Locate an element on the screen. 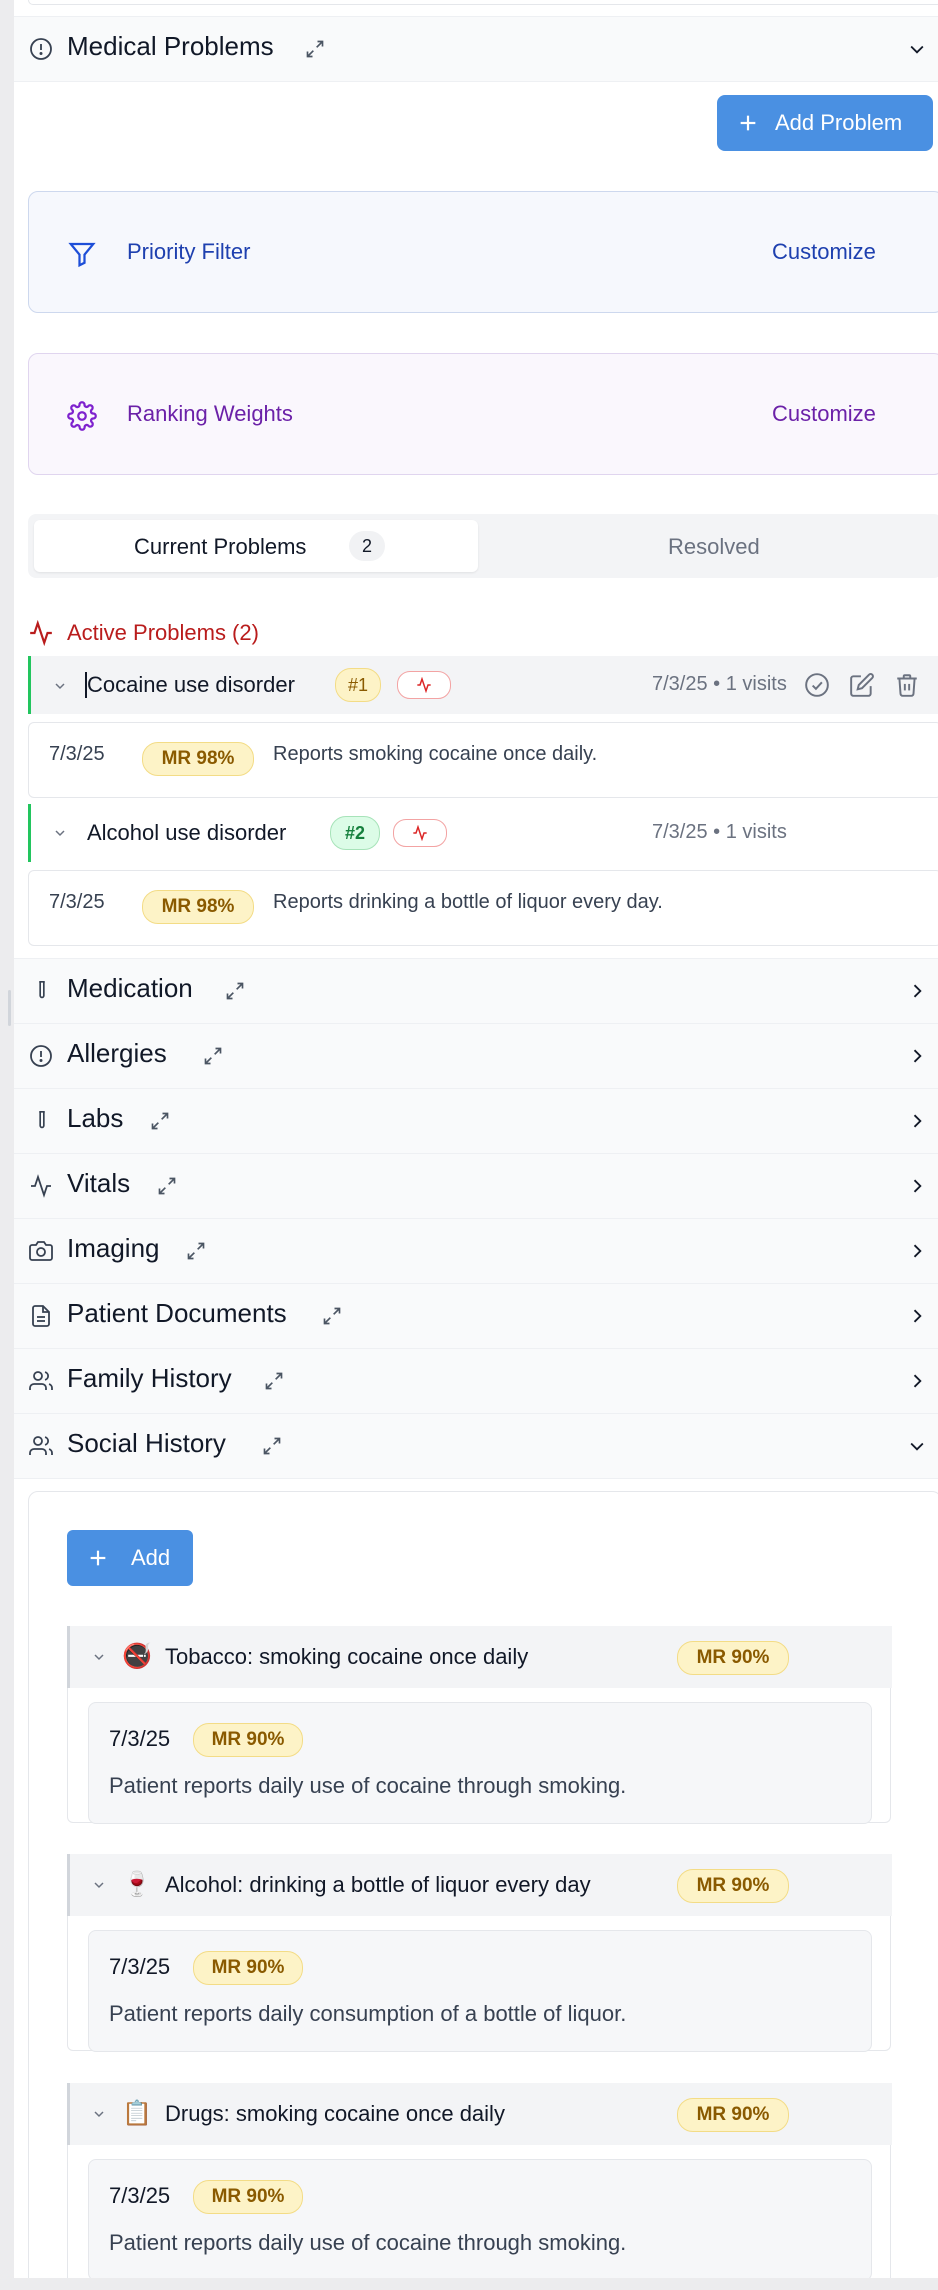 The height and width of the screenshot is (2290, 938). priority-filter-customize-link: Customize is located at coordinates (824, 252).